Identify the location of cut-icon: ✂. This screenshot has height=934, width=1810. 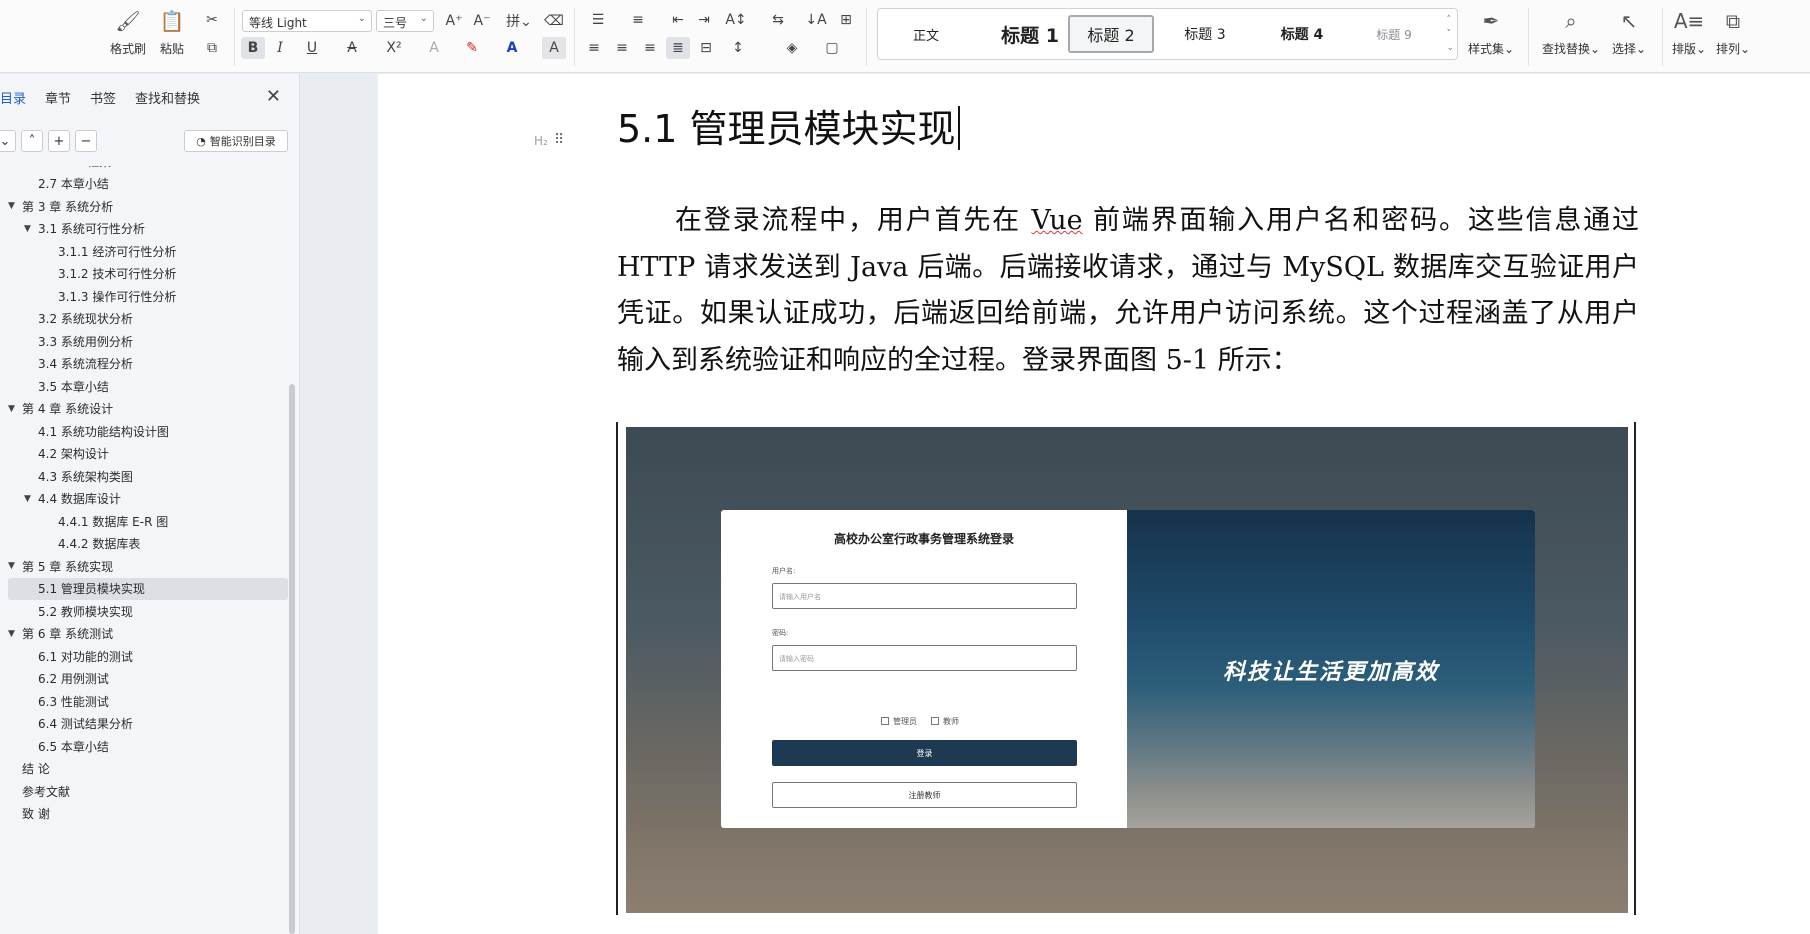
(212, 20).